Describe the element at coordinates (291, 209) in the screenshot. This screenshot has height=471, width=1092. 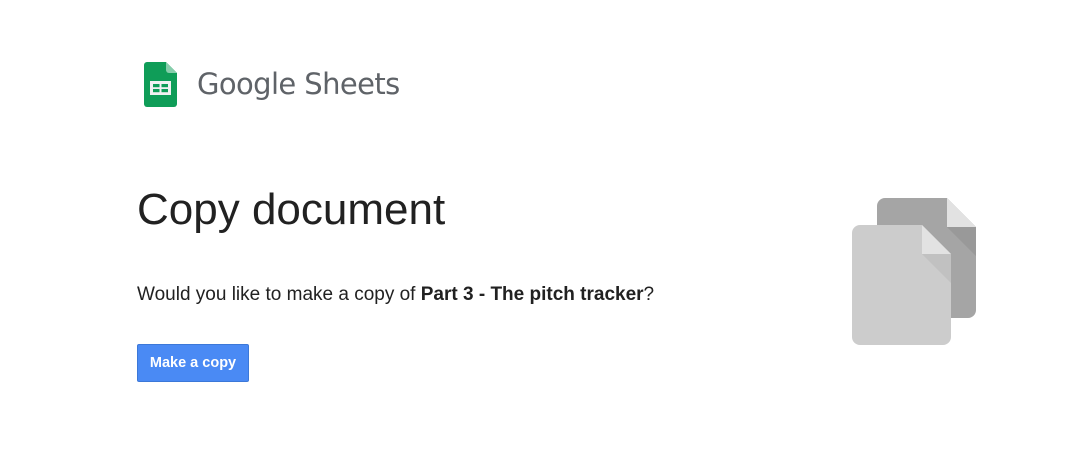
I see `page-title: Copy document` at that location.